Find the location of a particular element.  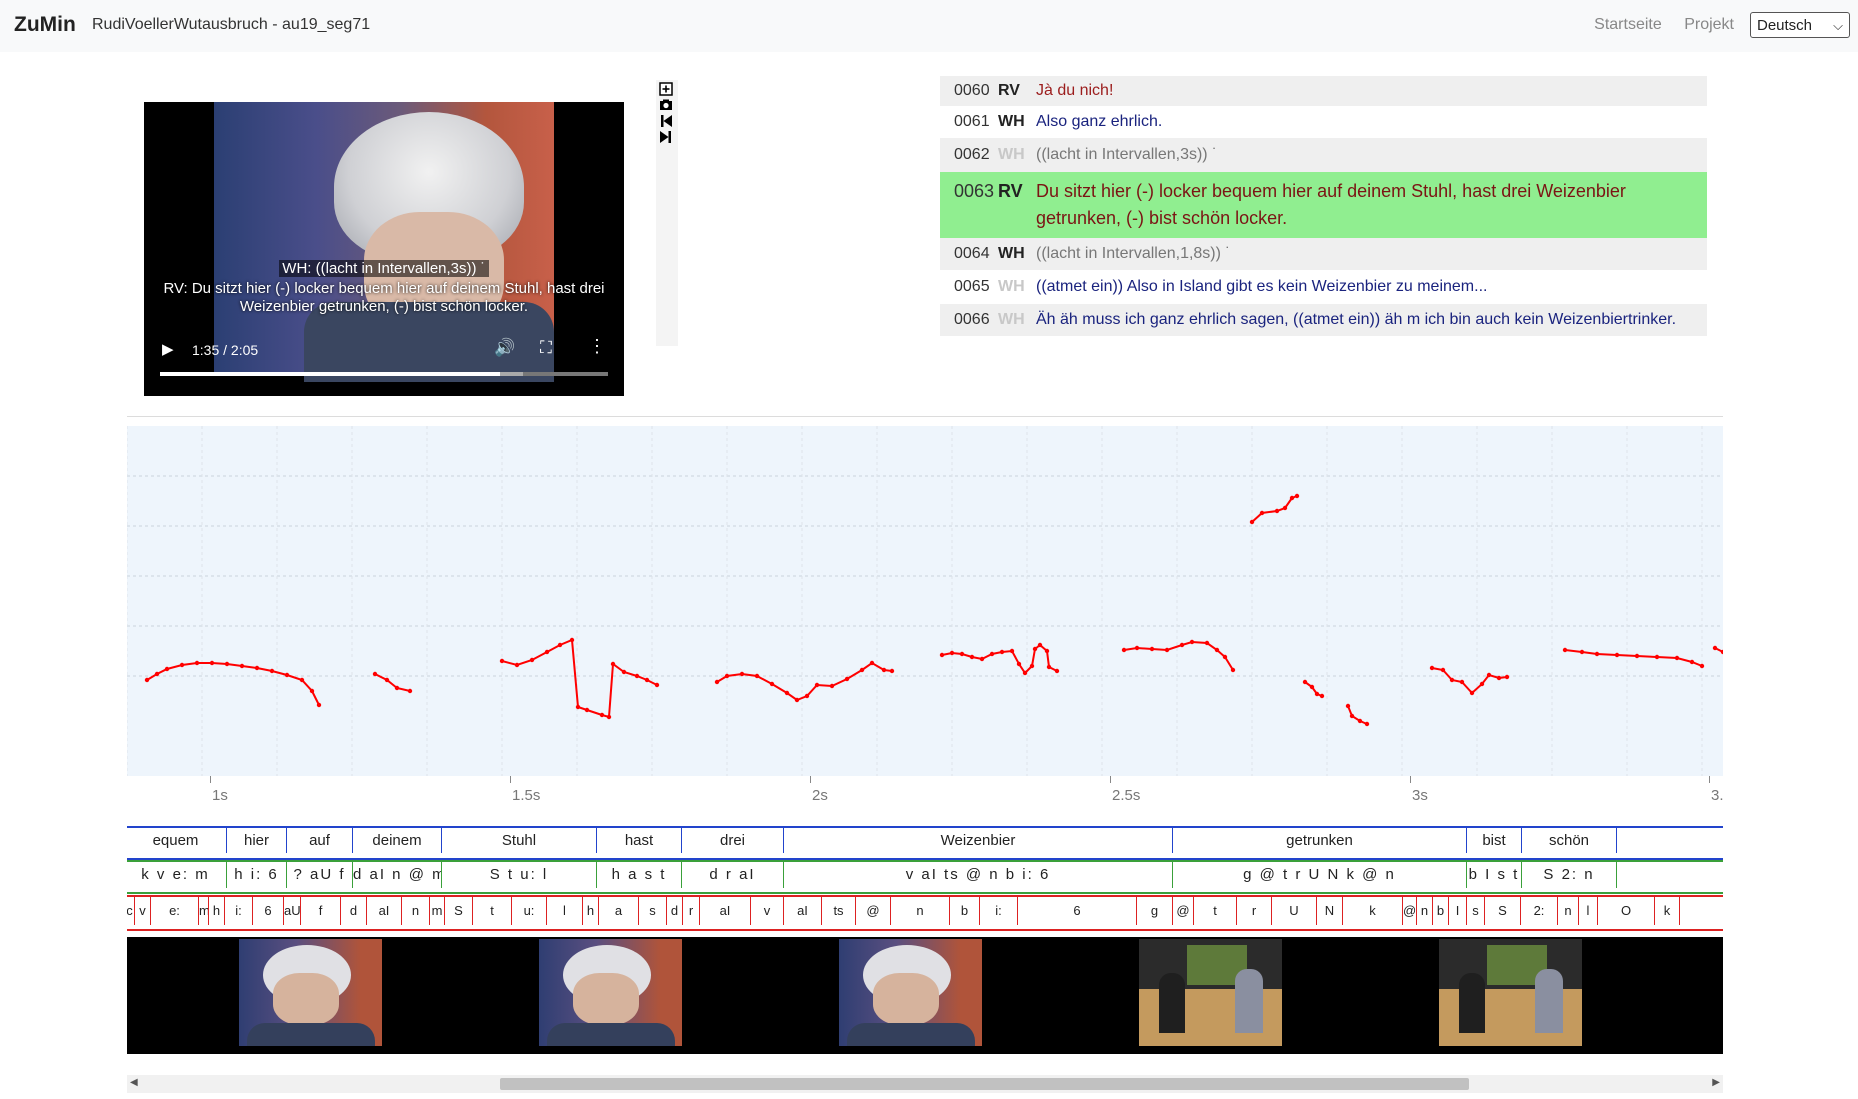

phone-cell: f is located at coordinates (321, 911).